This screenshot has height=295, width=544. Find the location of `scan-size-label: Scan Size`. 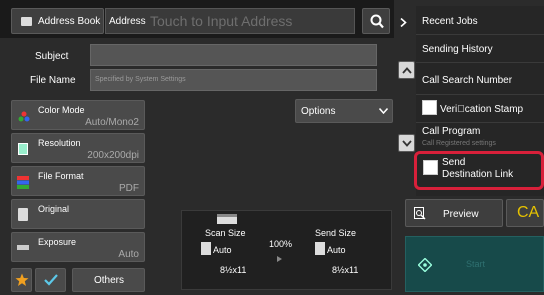

scan-size-label: Scan Size is located at coordinates (225, 233).